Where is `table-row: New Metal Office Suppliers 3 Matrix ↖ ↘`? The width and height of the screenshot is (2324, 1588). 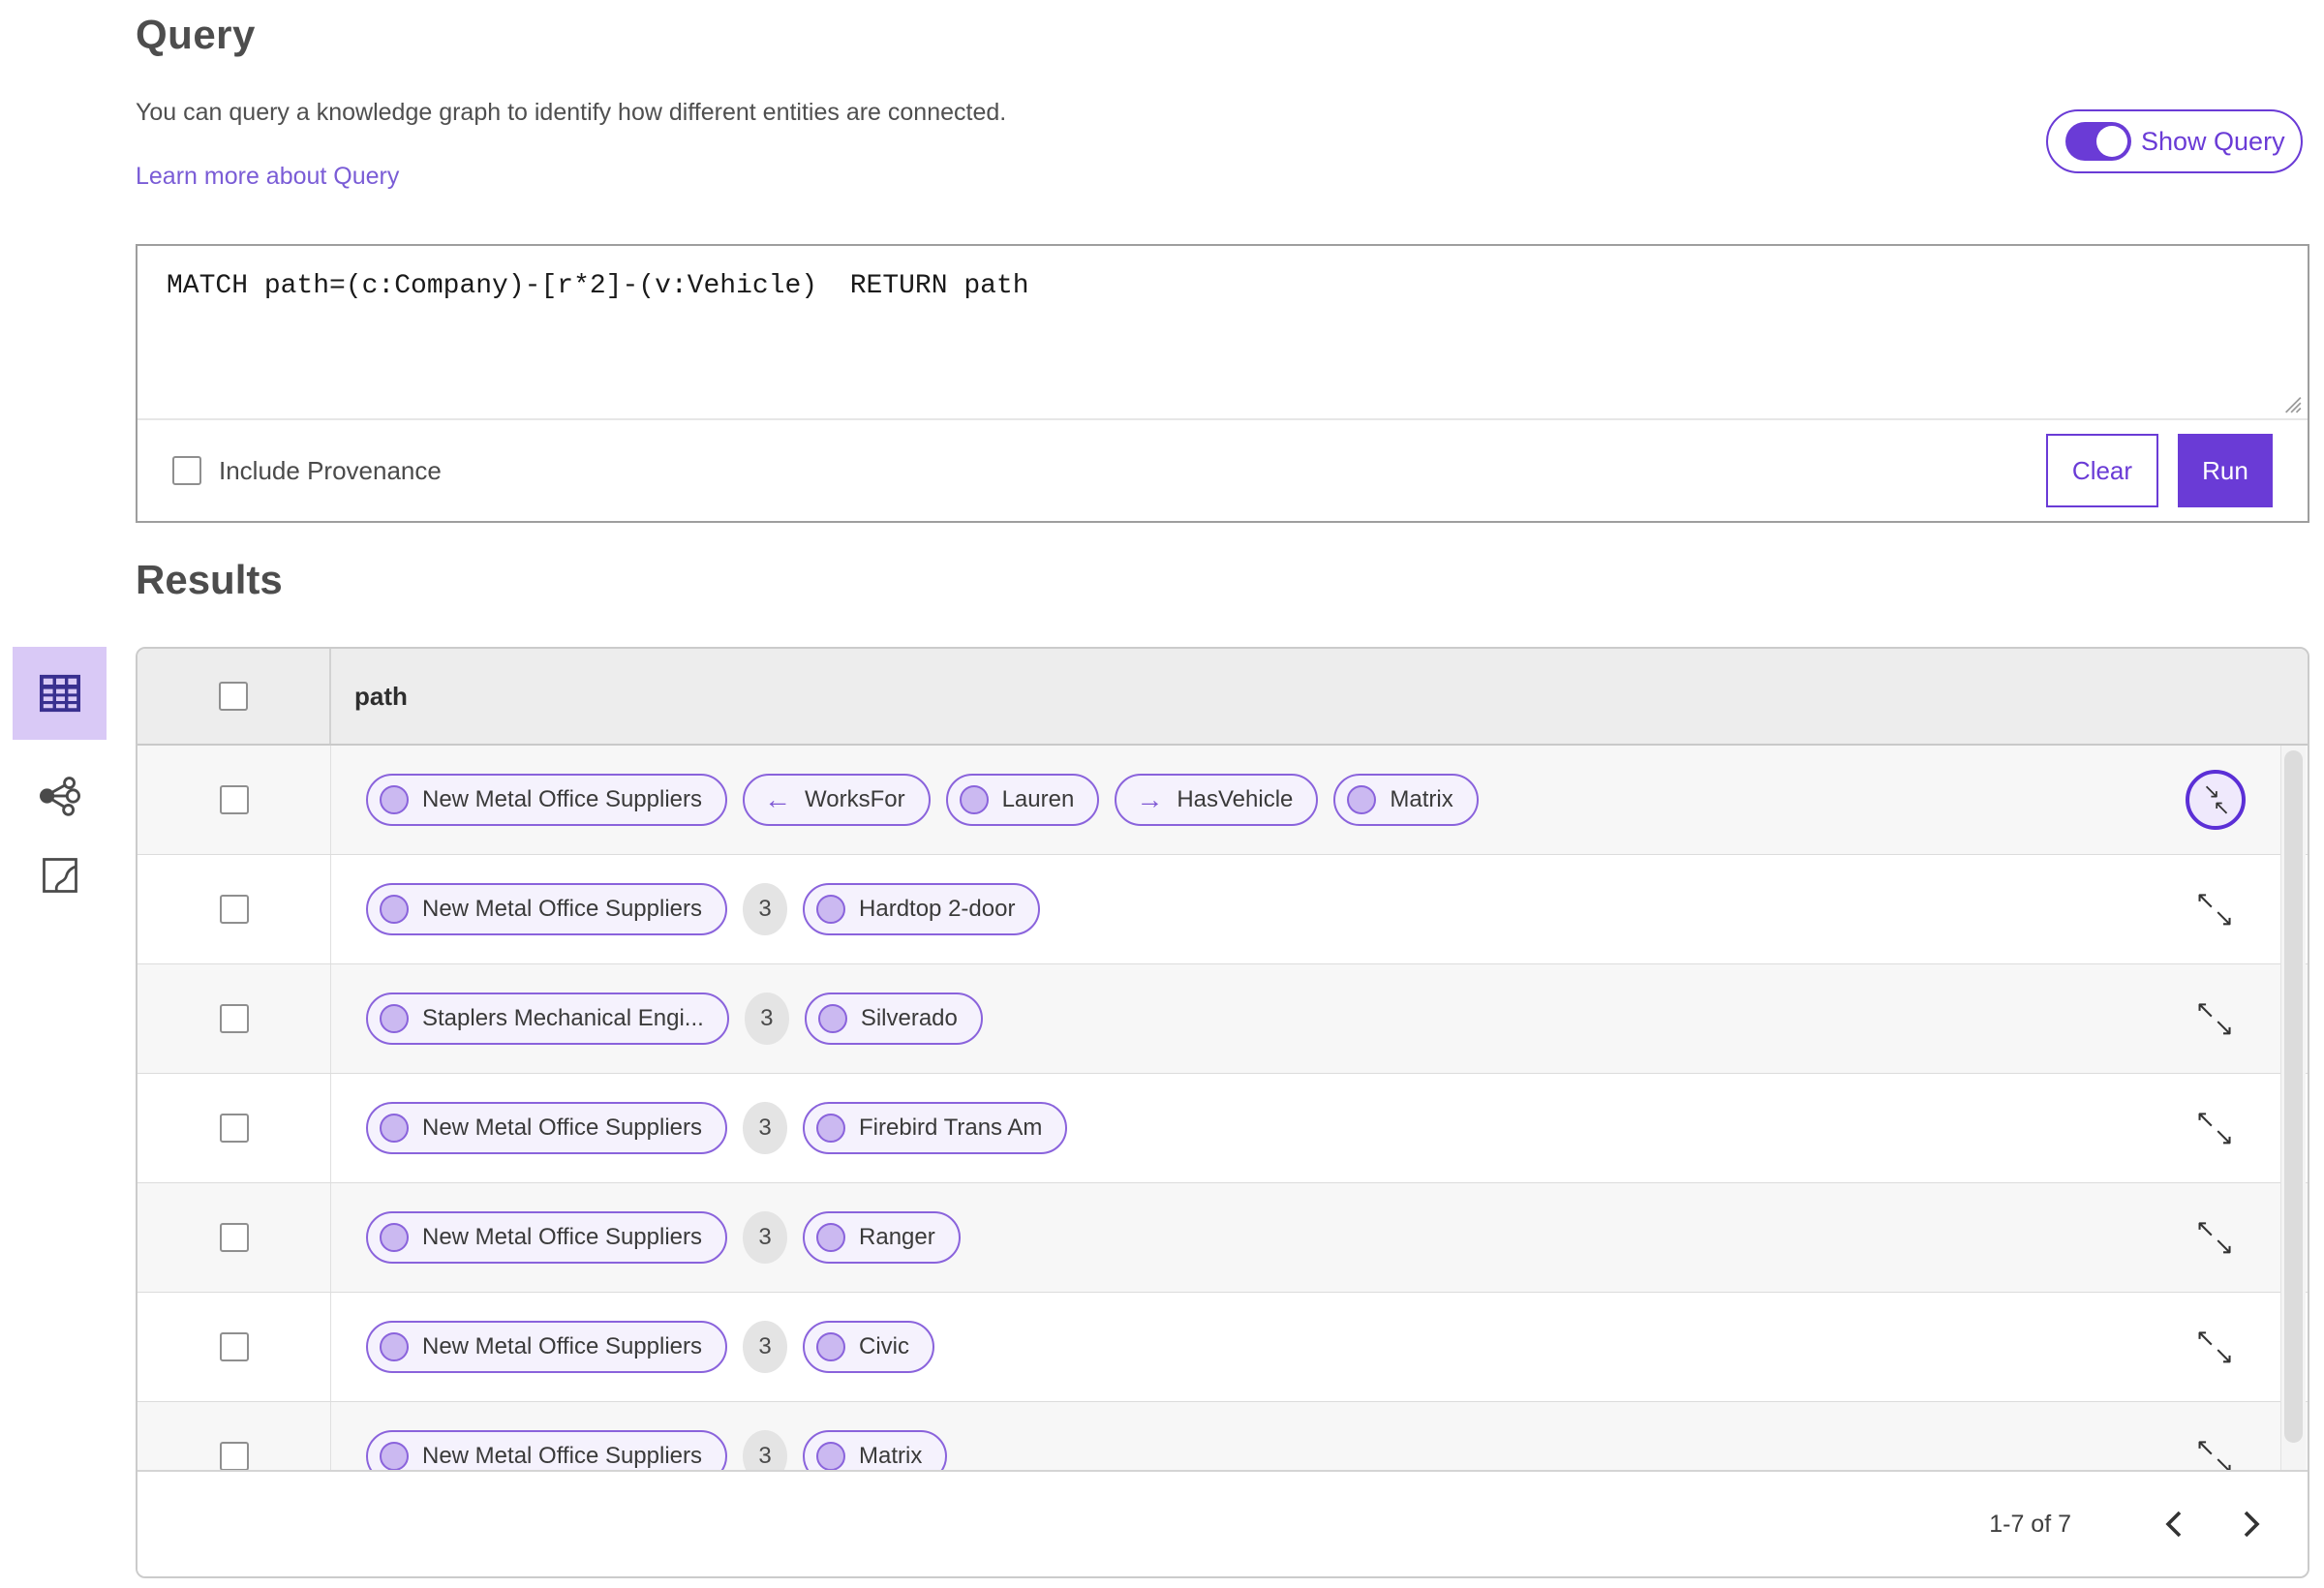
table-row: New Metal Office Suppliers 3 Matrix ↖ ↘ is located at coordinates (1223, 1437).